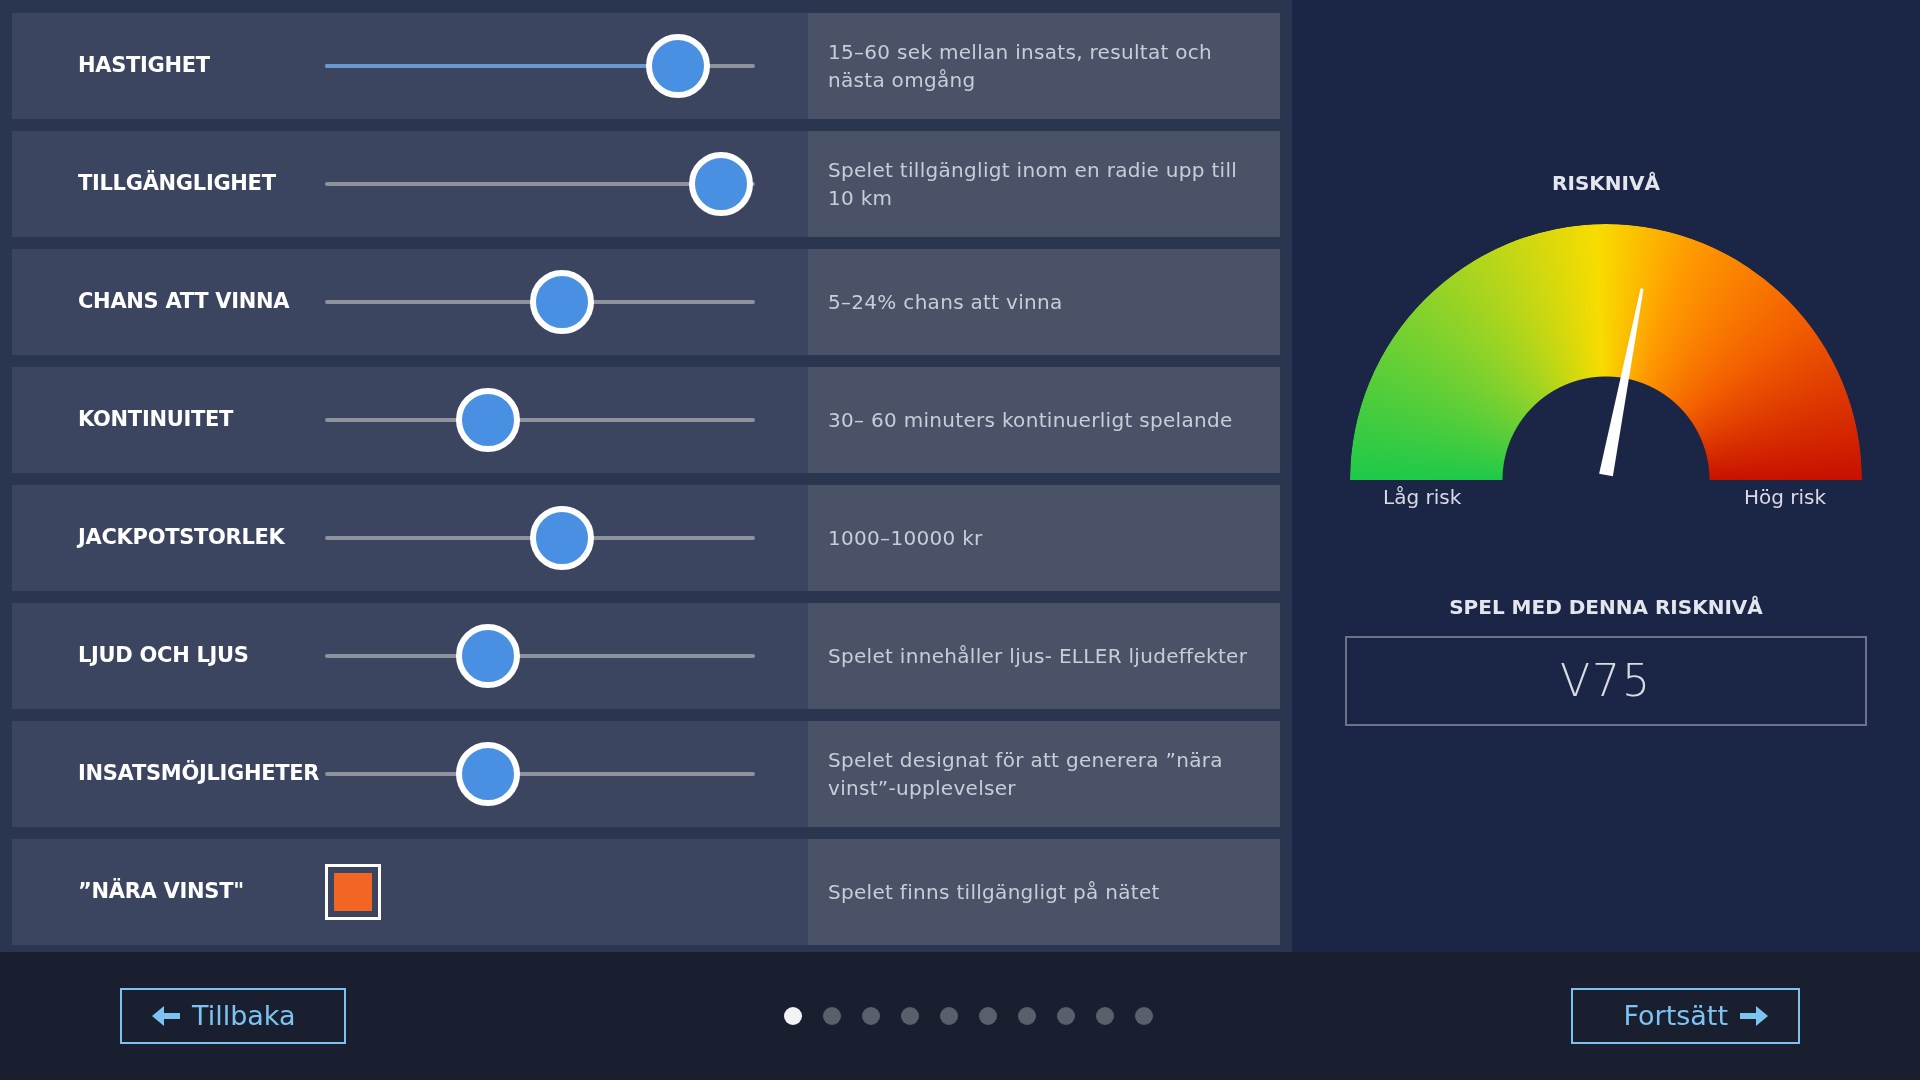 The width and height of the screenshot is (1920, 1080). Describe the element at coordinates (1044, 420) in the screenshot. I see `setting-description: 30– 60 minuters kontinuerligt spelande` at that location.